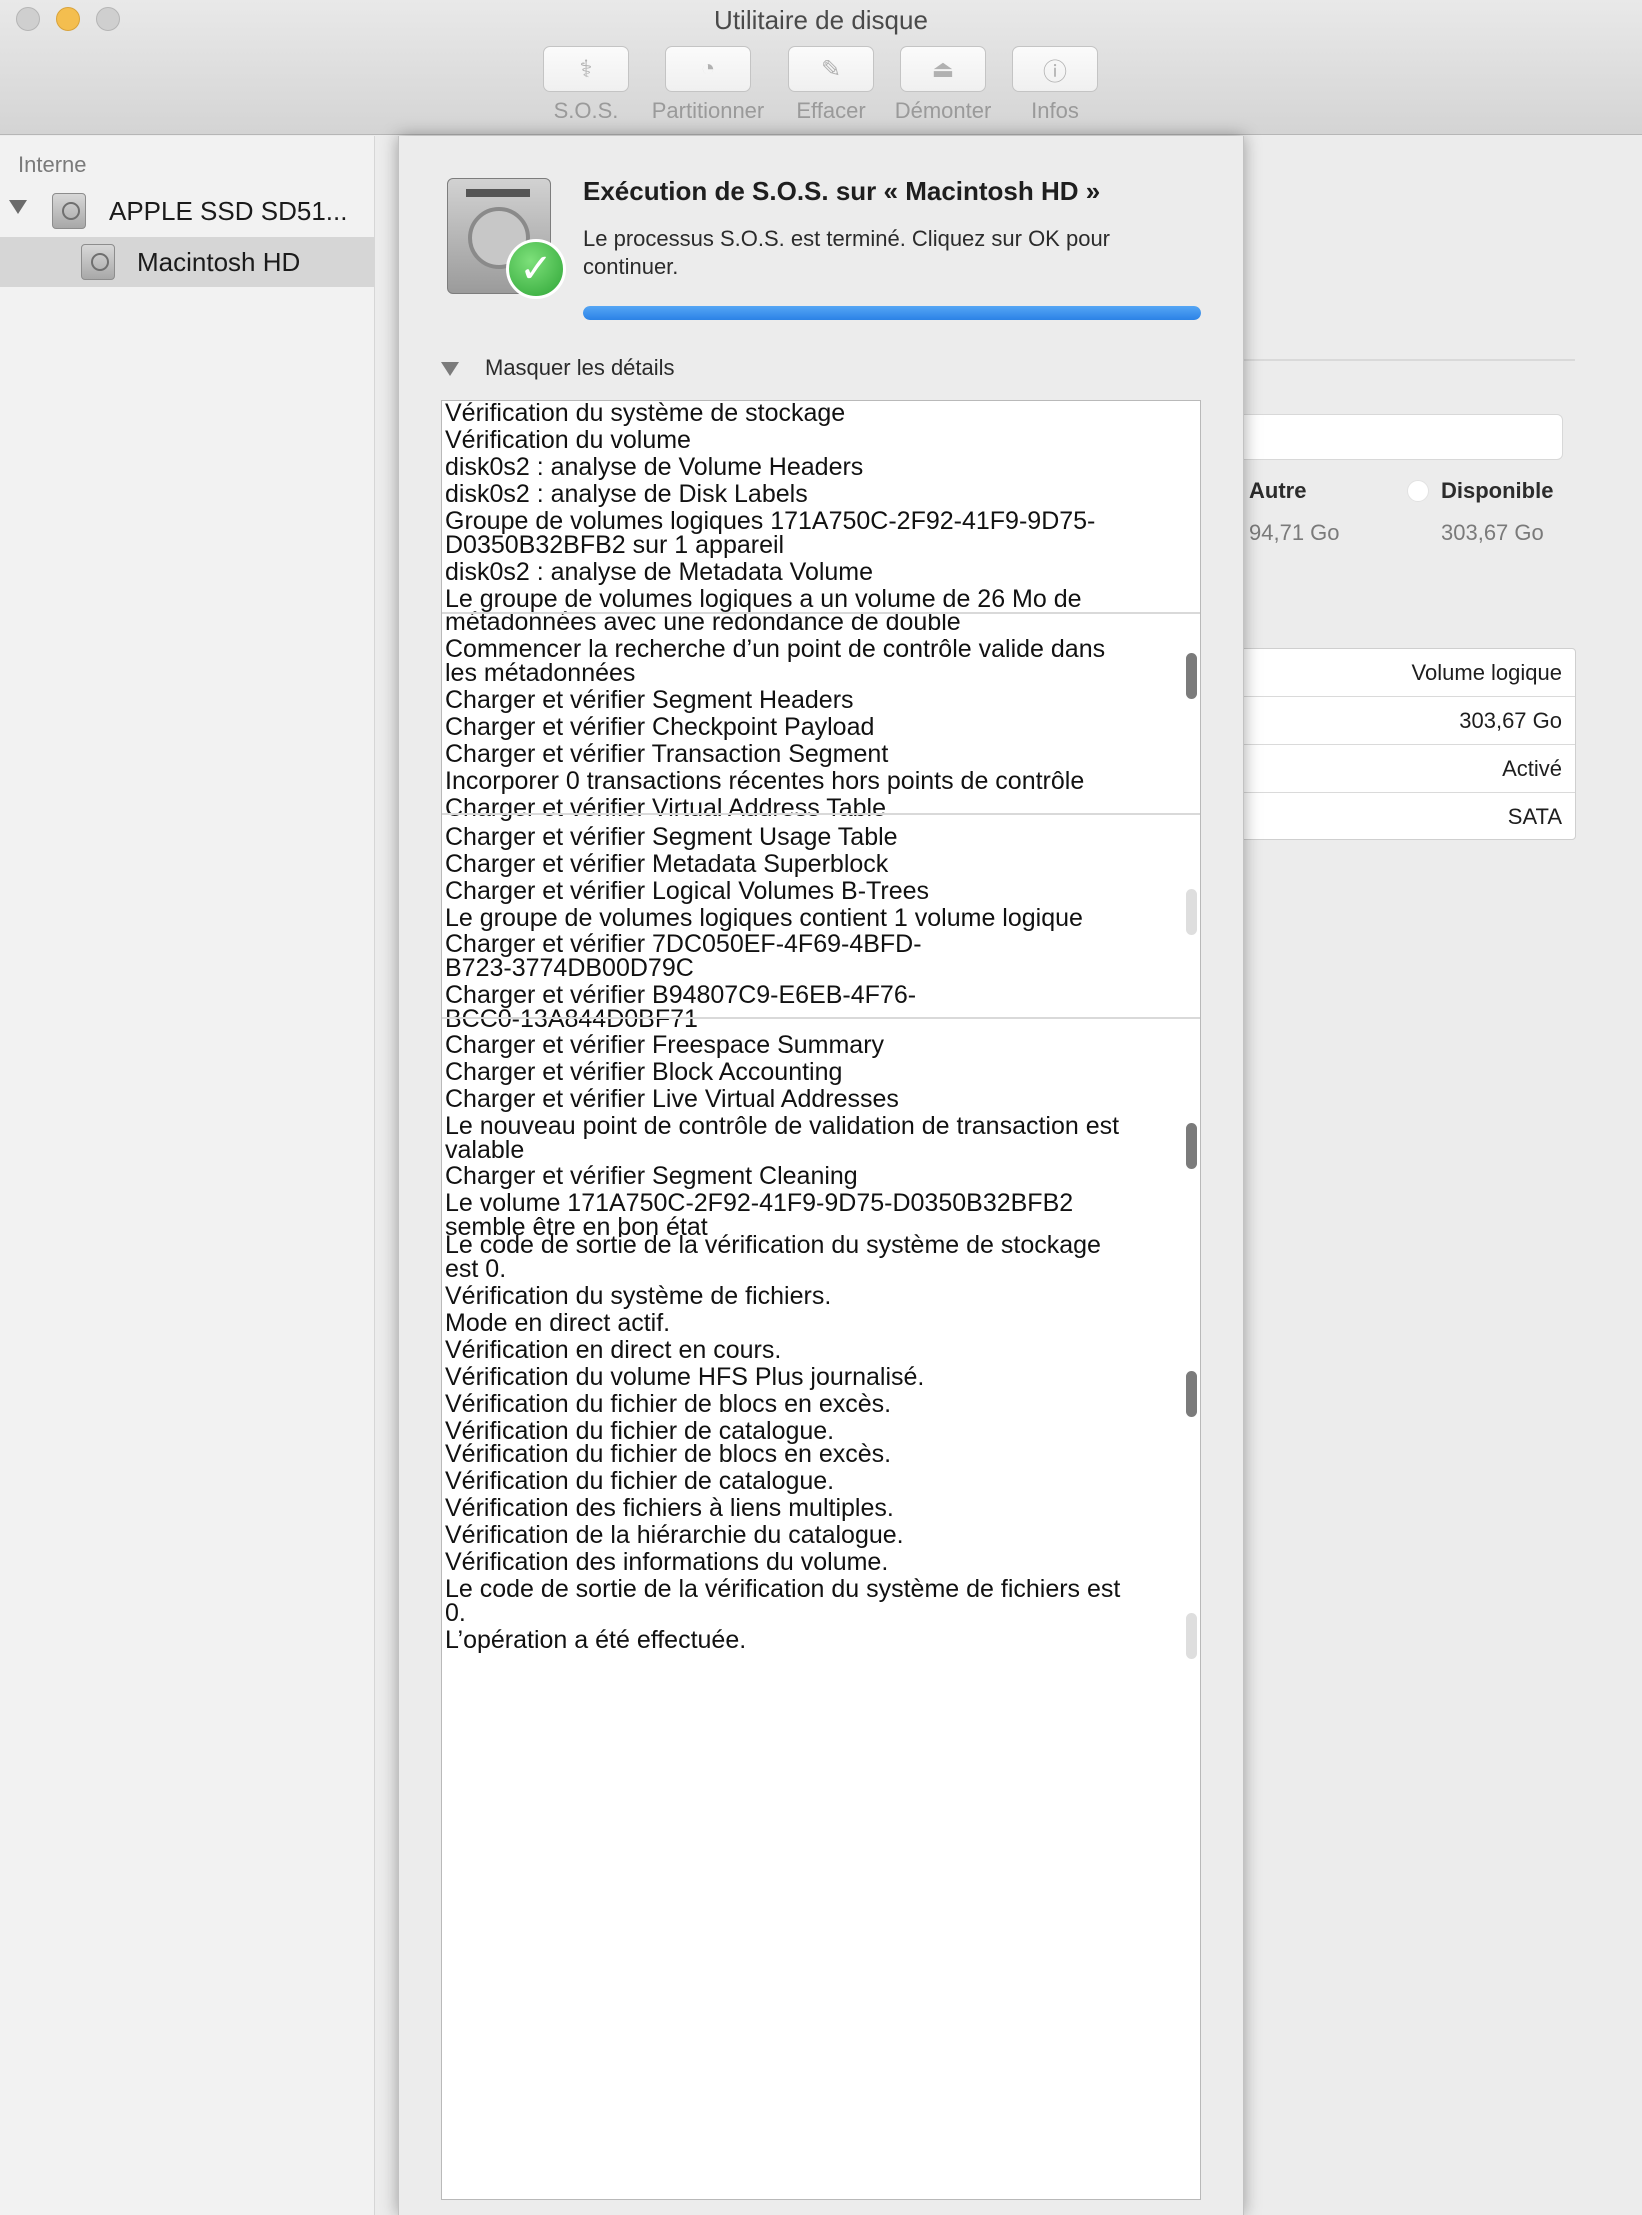 This screenshot has height=2215, width=1642. I want to click on disk-usage-bar, so click(1399, 437).